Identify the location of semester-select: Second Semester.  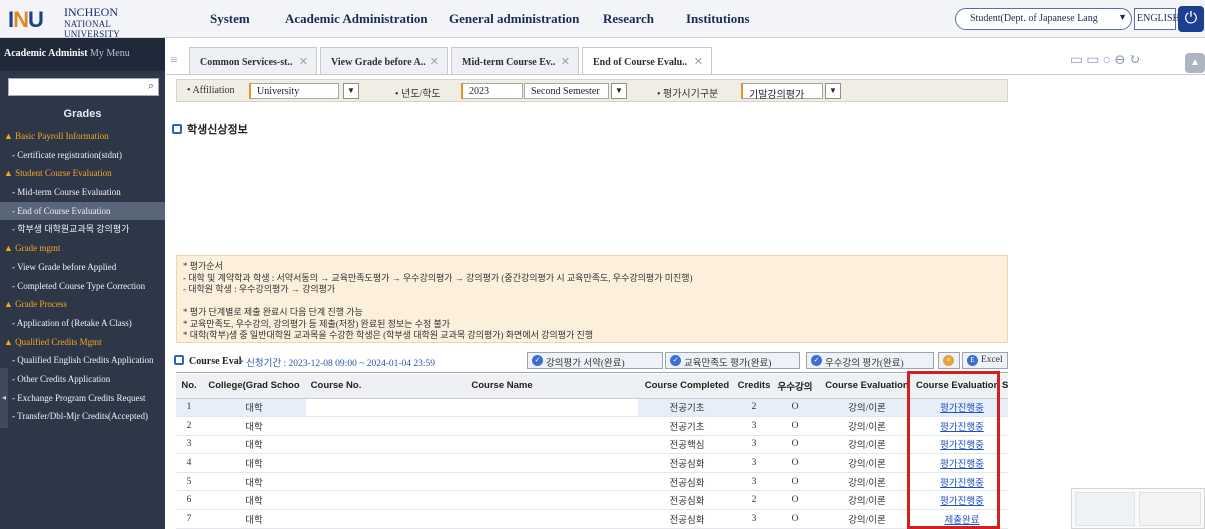
(566, 91).